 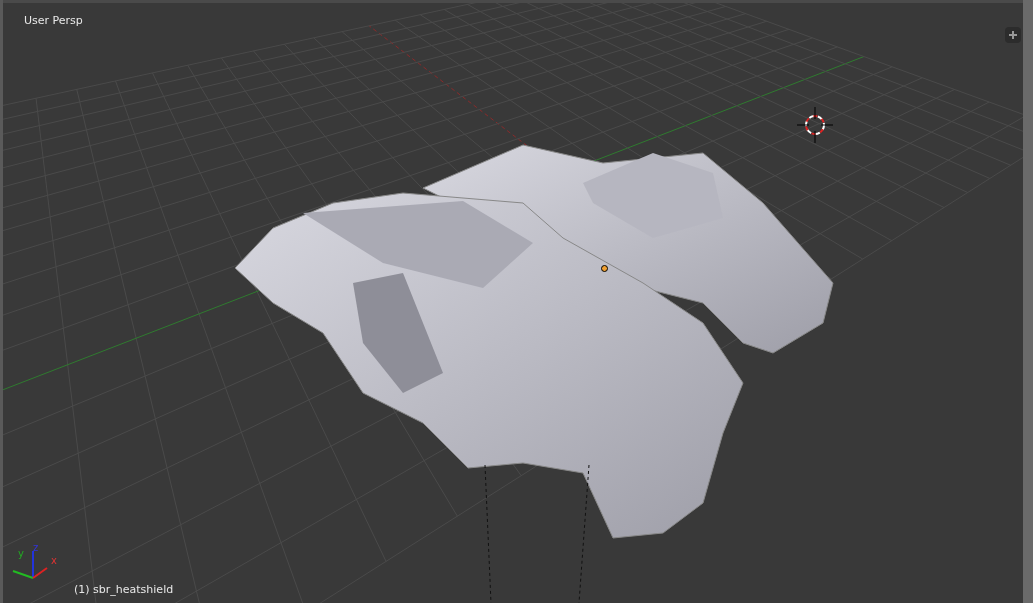 What do you see at coordinates (54, 561) in the screenshot?
I see `axis-label: x` at bounding box center [54, 561].